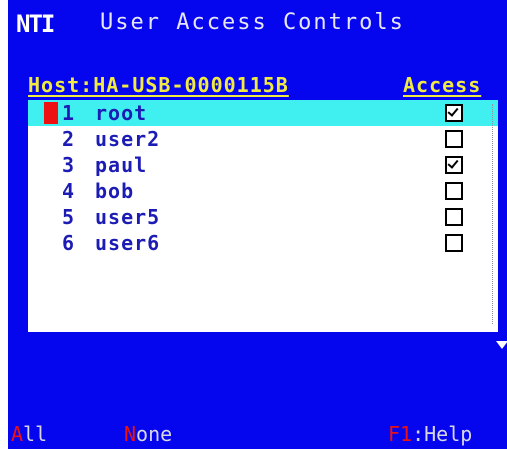  I want to click on host-label: Host:HA-USB-0000115B, so click(158, 85).